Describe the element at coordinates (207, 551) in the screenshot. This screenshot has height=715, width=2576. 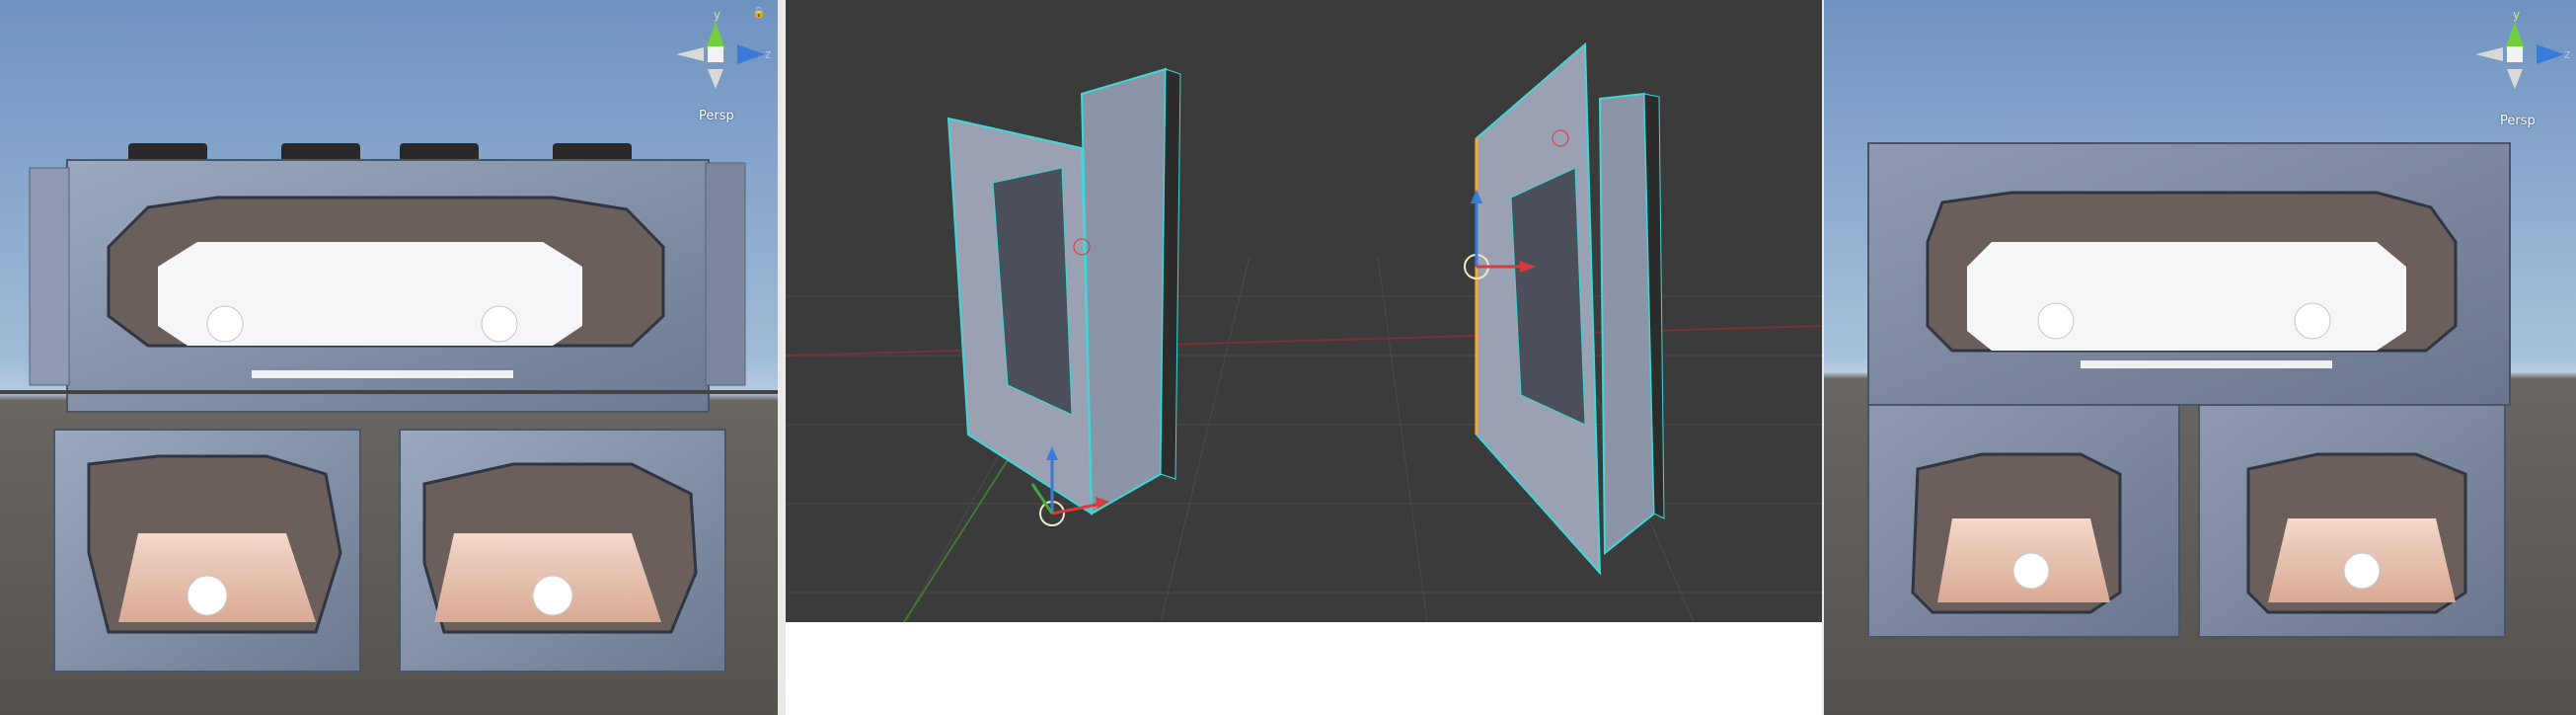
I see `lower-room-module-left` at that location.